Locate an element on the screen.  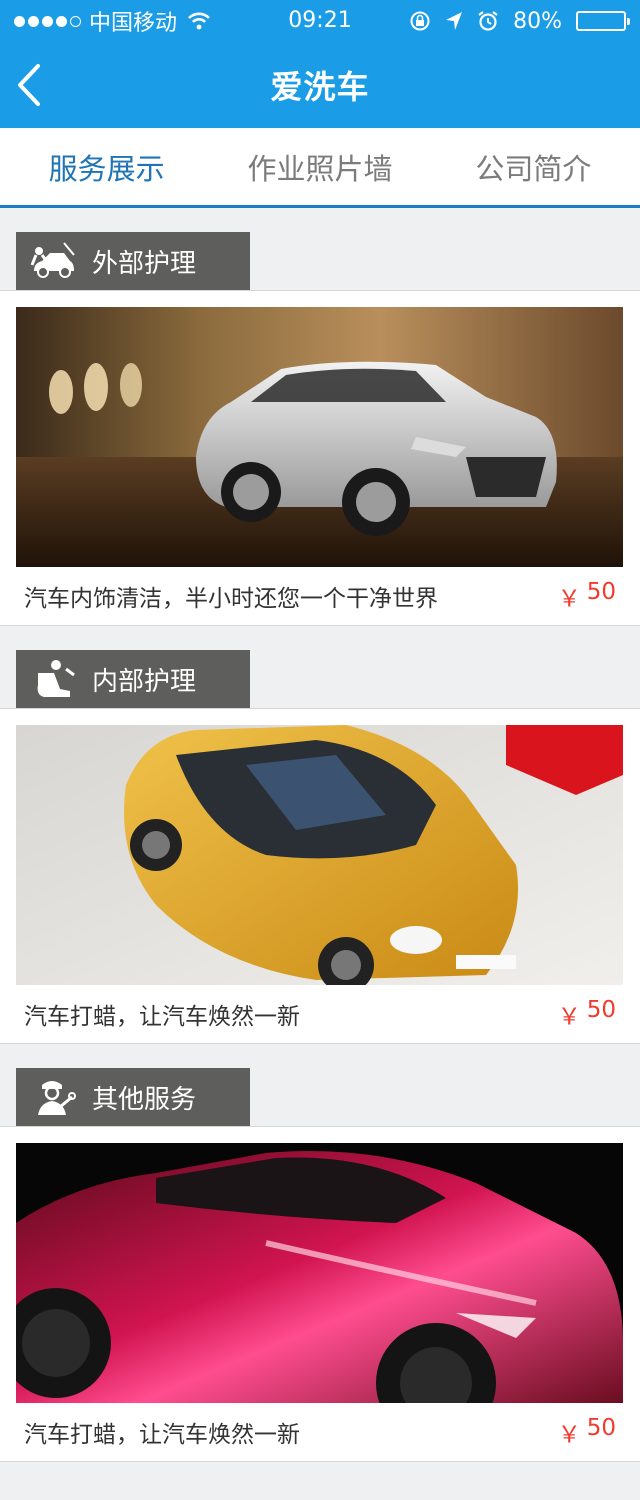
tab-bar: 服务展示 作业照片墙 公司简介 is located at coordinates (320, 168).